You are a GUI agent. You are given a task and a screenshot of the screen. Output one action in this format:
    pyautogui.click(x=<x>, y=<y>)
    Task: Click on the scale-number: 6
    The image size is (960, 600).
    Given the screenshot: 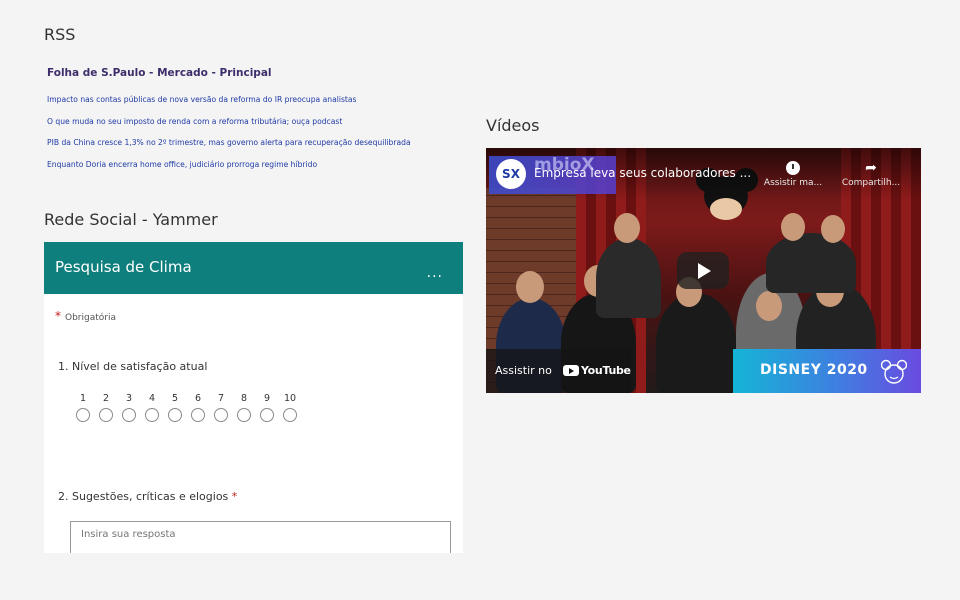 What is the action you would take?
    pyautogui.click(x=198, y=398)
    